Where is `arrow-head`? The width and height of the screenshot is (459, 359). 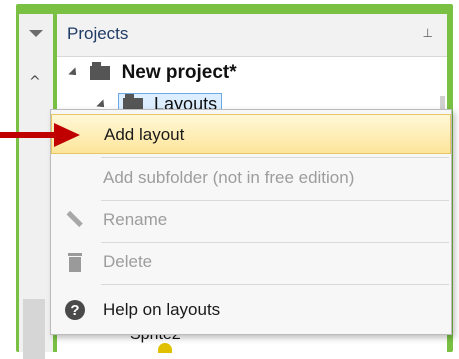 arrow-head is located at coordinates (67, 135).